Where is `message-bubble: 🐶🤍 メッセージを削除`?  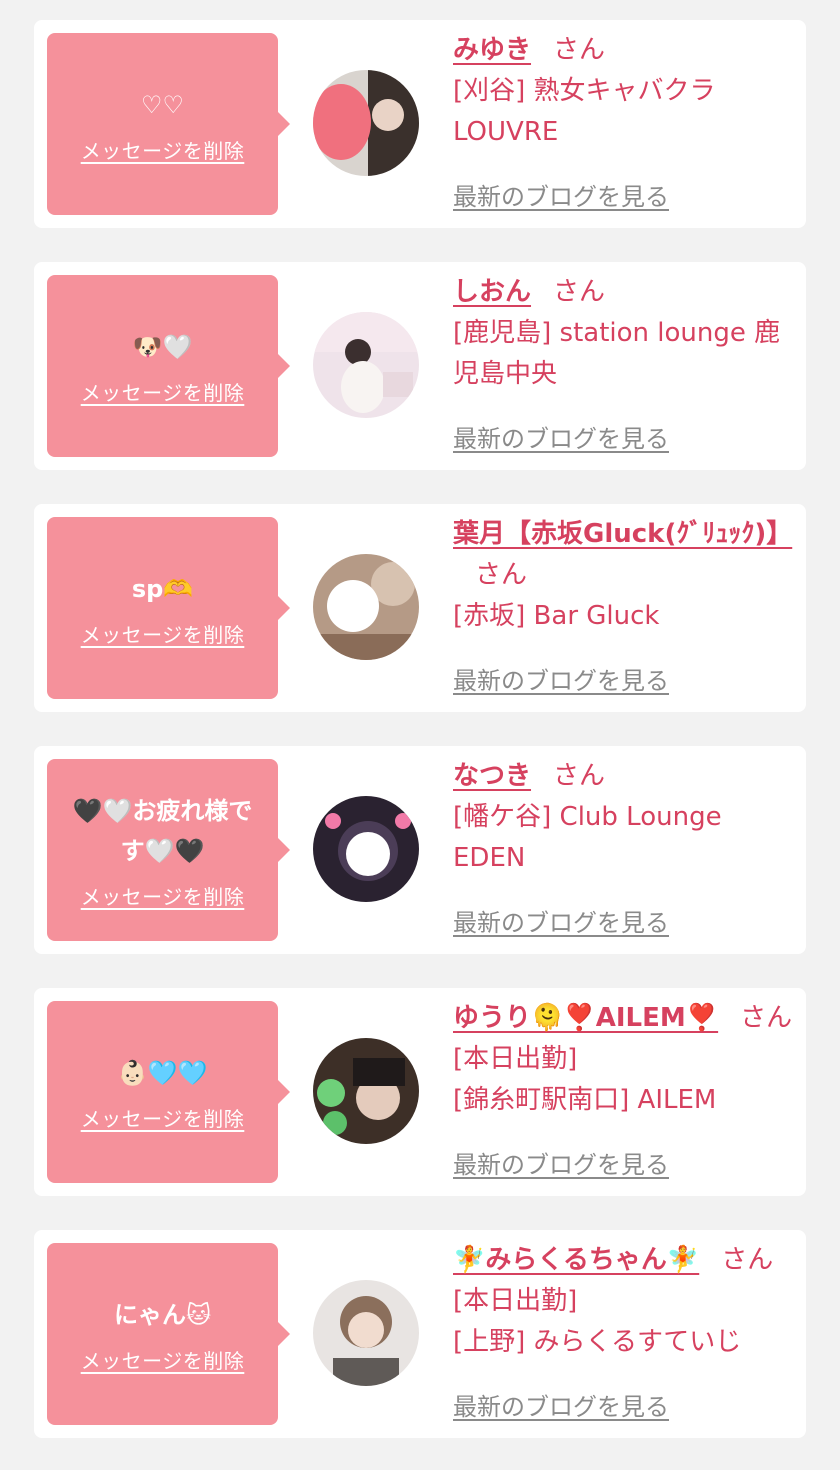
message-bubble: 🐶🤍 メッセージを削除 is located at coordinates (168, 366).